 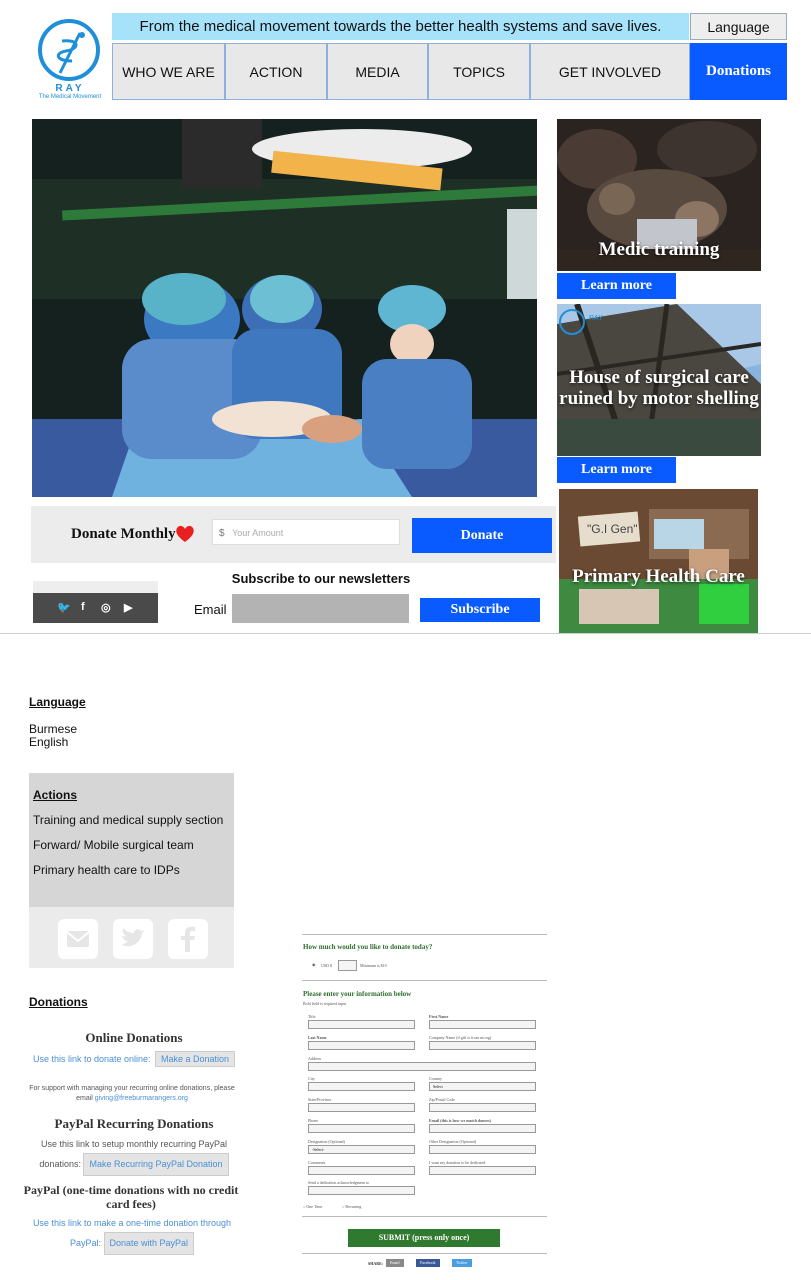 What do you see at coordinates (479, 71) in the screenshot?
I see `nav-topics: TOPICS` at bounding box center [479, 71].